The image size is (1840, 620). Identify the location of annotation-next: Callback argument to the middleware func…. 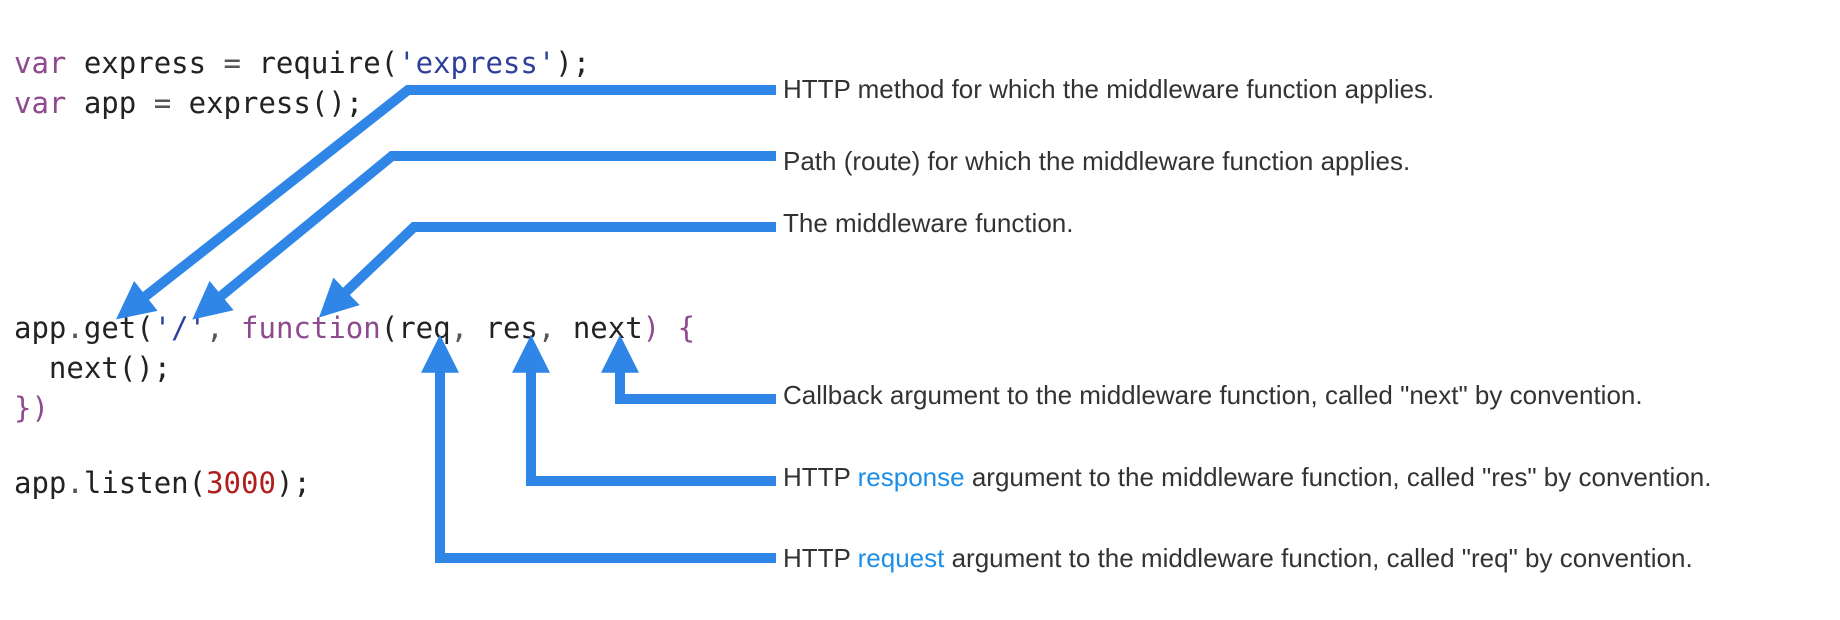
(1213, 395).